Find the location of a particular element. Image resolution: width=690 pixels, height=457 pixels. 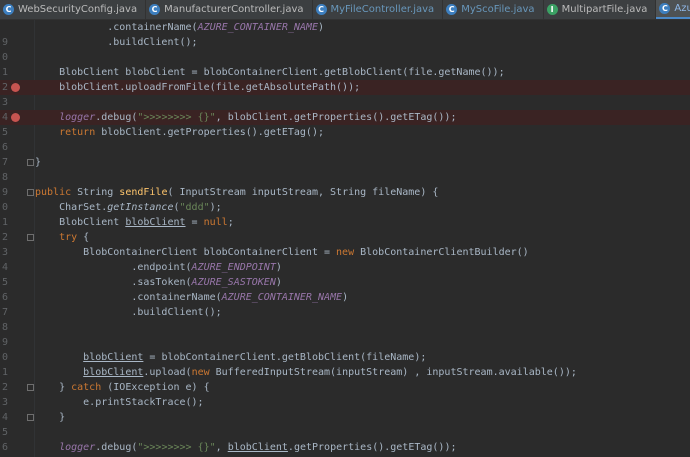

line-number: 4 is located at coordinates (4, 117).